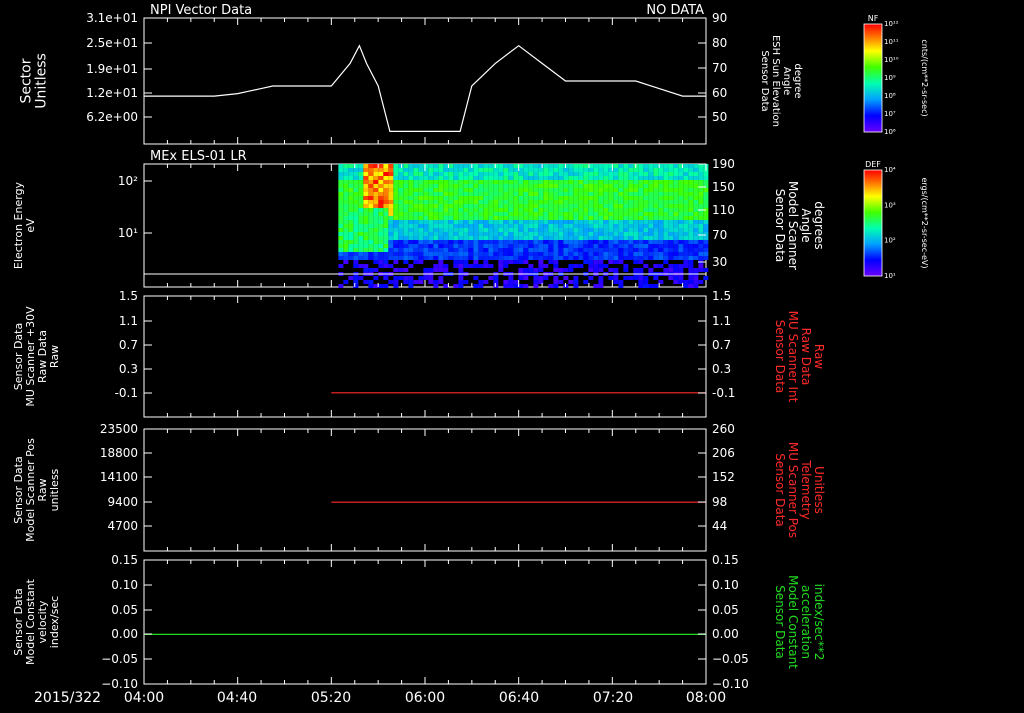  What do you see at coordinates (806, 489) in the screenshot?
I see `right-axis-label: Telemetry` at bounding box center [806, 489].